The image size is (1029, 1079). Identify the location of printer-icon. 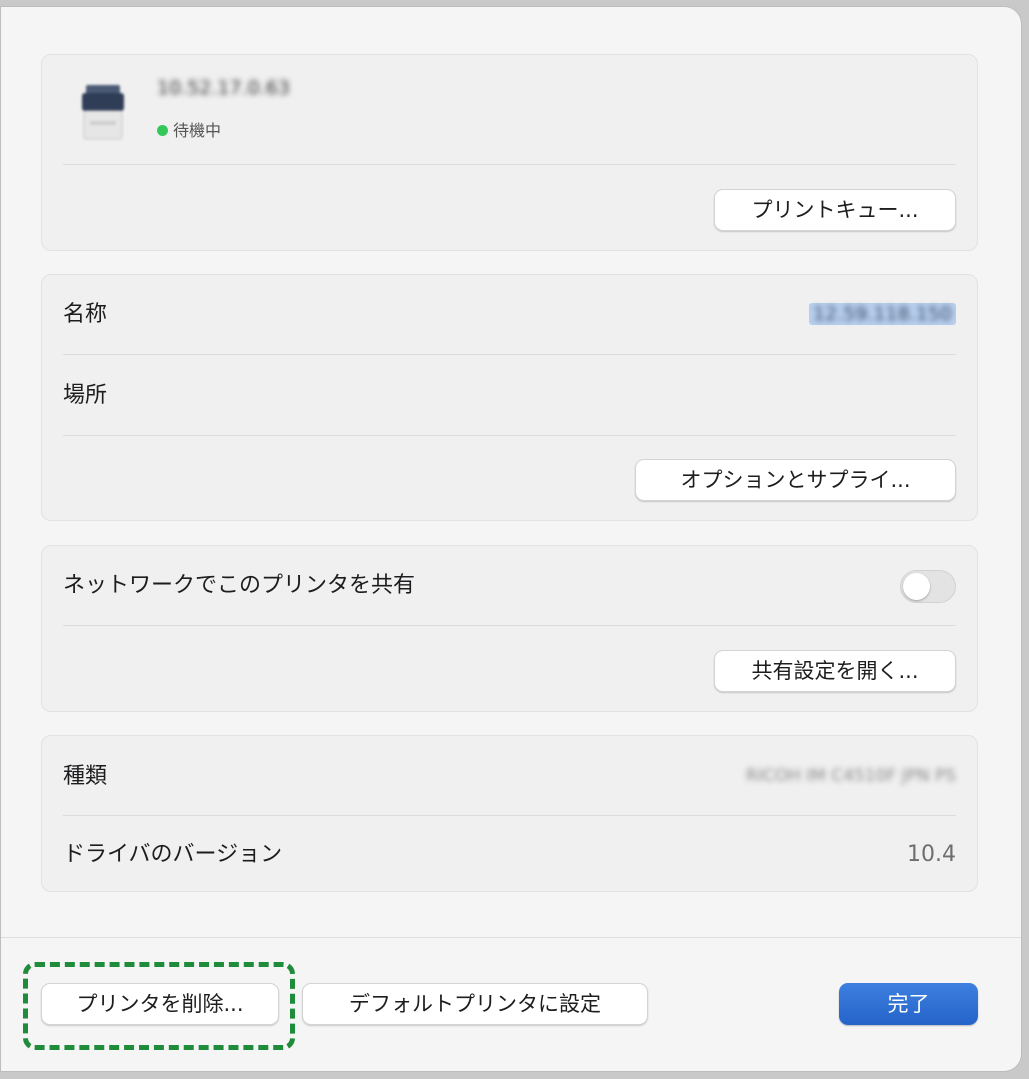
(103, 112).